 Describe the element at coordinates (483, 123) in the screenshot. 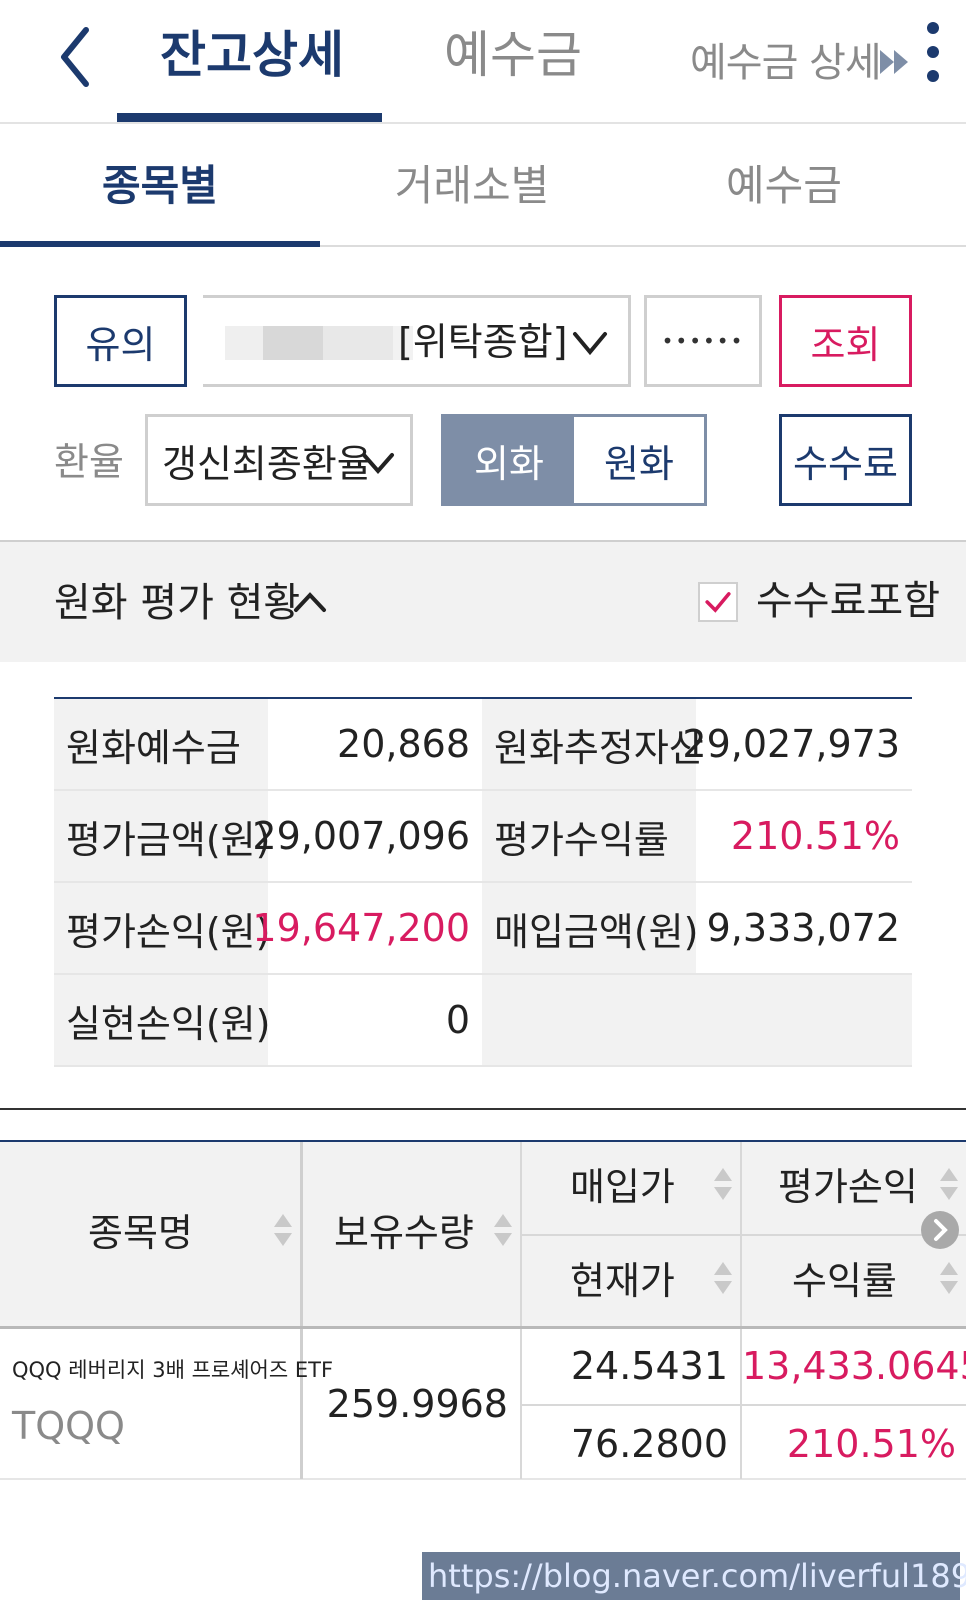

I see `header-divider` at that location.